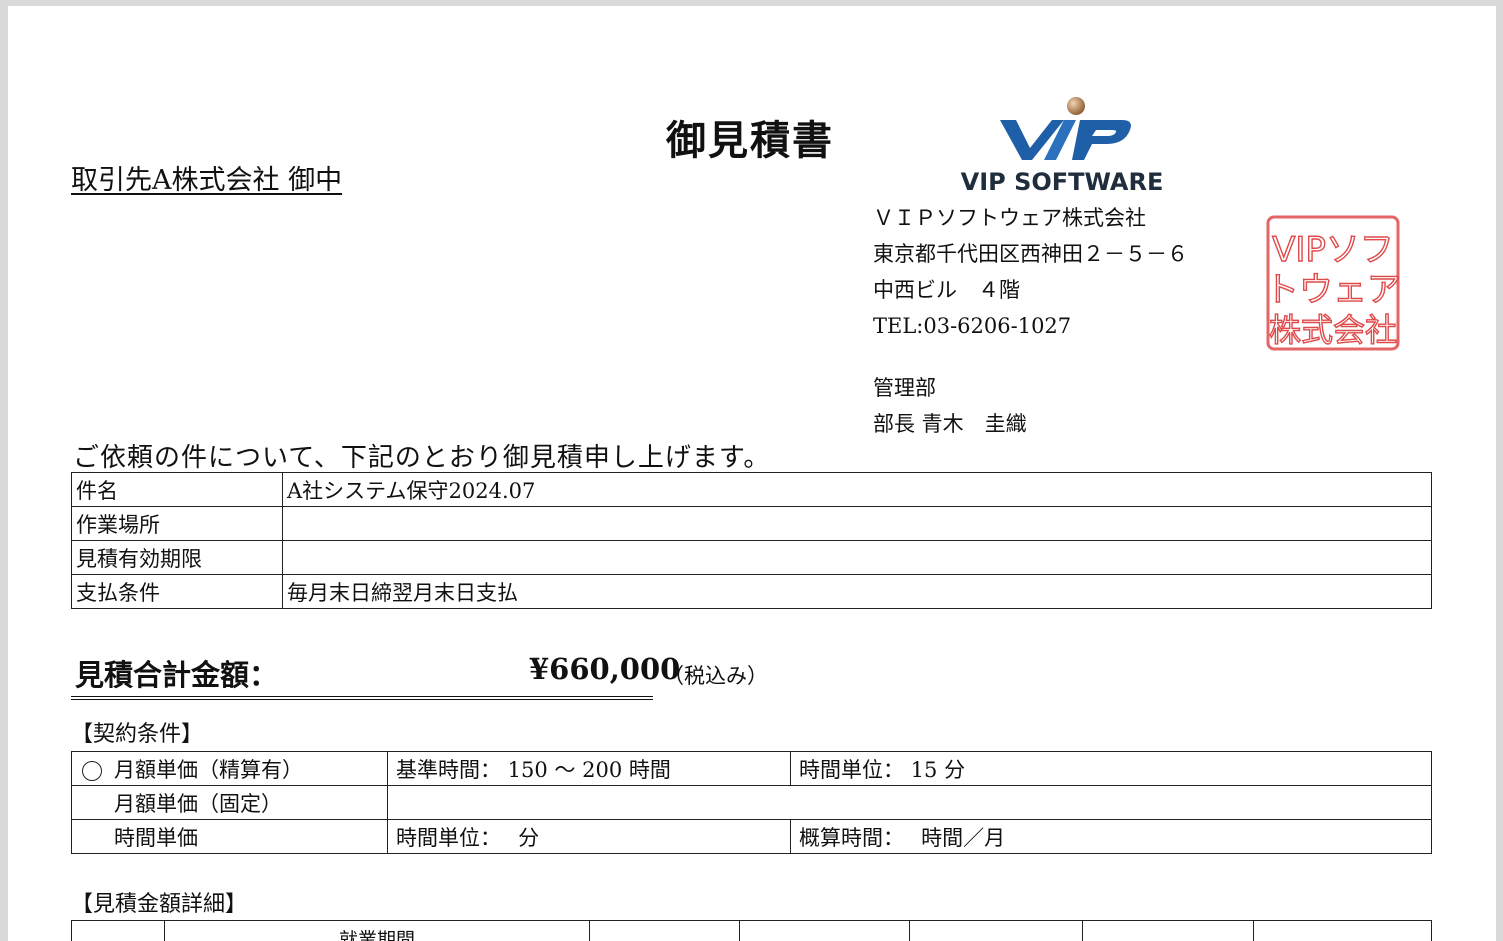 This screenshot has width=1503, height=941. I want to click on company-seal-stamp: VIPソフ トウェア 株式会社, so click(1333, 283).